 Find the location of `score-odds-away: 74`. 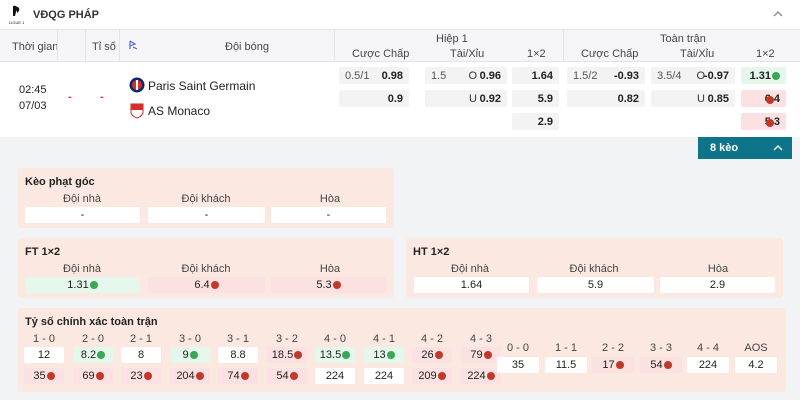

score-odds-away: 74 is located at coordinates (238, 376).